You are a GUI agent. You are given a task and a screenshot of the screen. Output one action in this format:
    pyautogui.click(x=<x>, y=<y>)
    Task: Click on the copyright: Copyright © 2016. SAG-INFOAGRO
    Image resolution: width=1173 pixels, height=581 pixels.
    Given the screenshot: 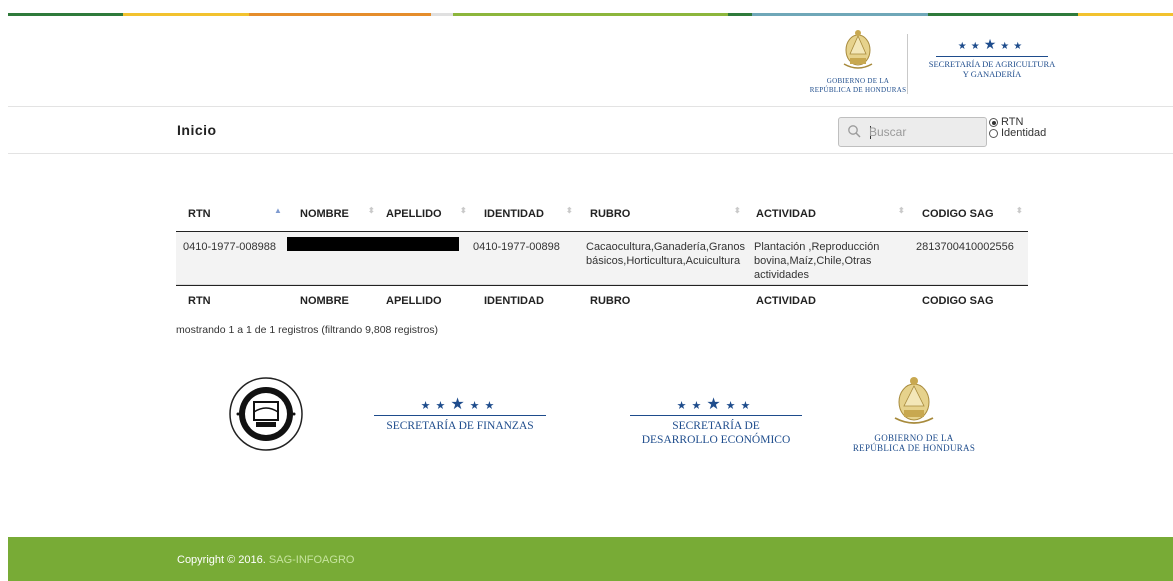 What is the action you would take?
    pyautogui.click(x=265, y=560)
    